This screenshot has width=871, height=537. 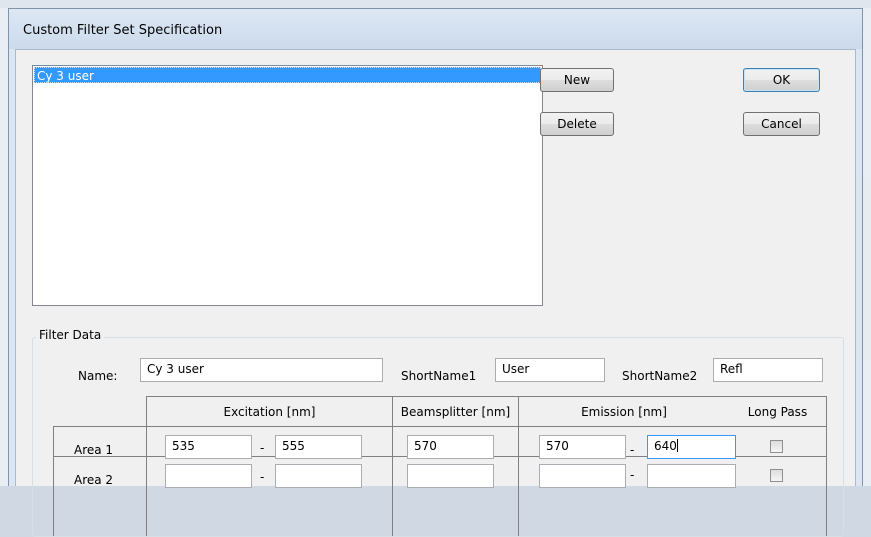 What do you see at coordinates (677, 445) in the screenshot?
I see `text-caret` at bounding box center [677, 445].